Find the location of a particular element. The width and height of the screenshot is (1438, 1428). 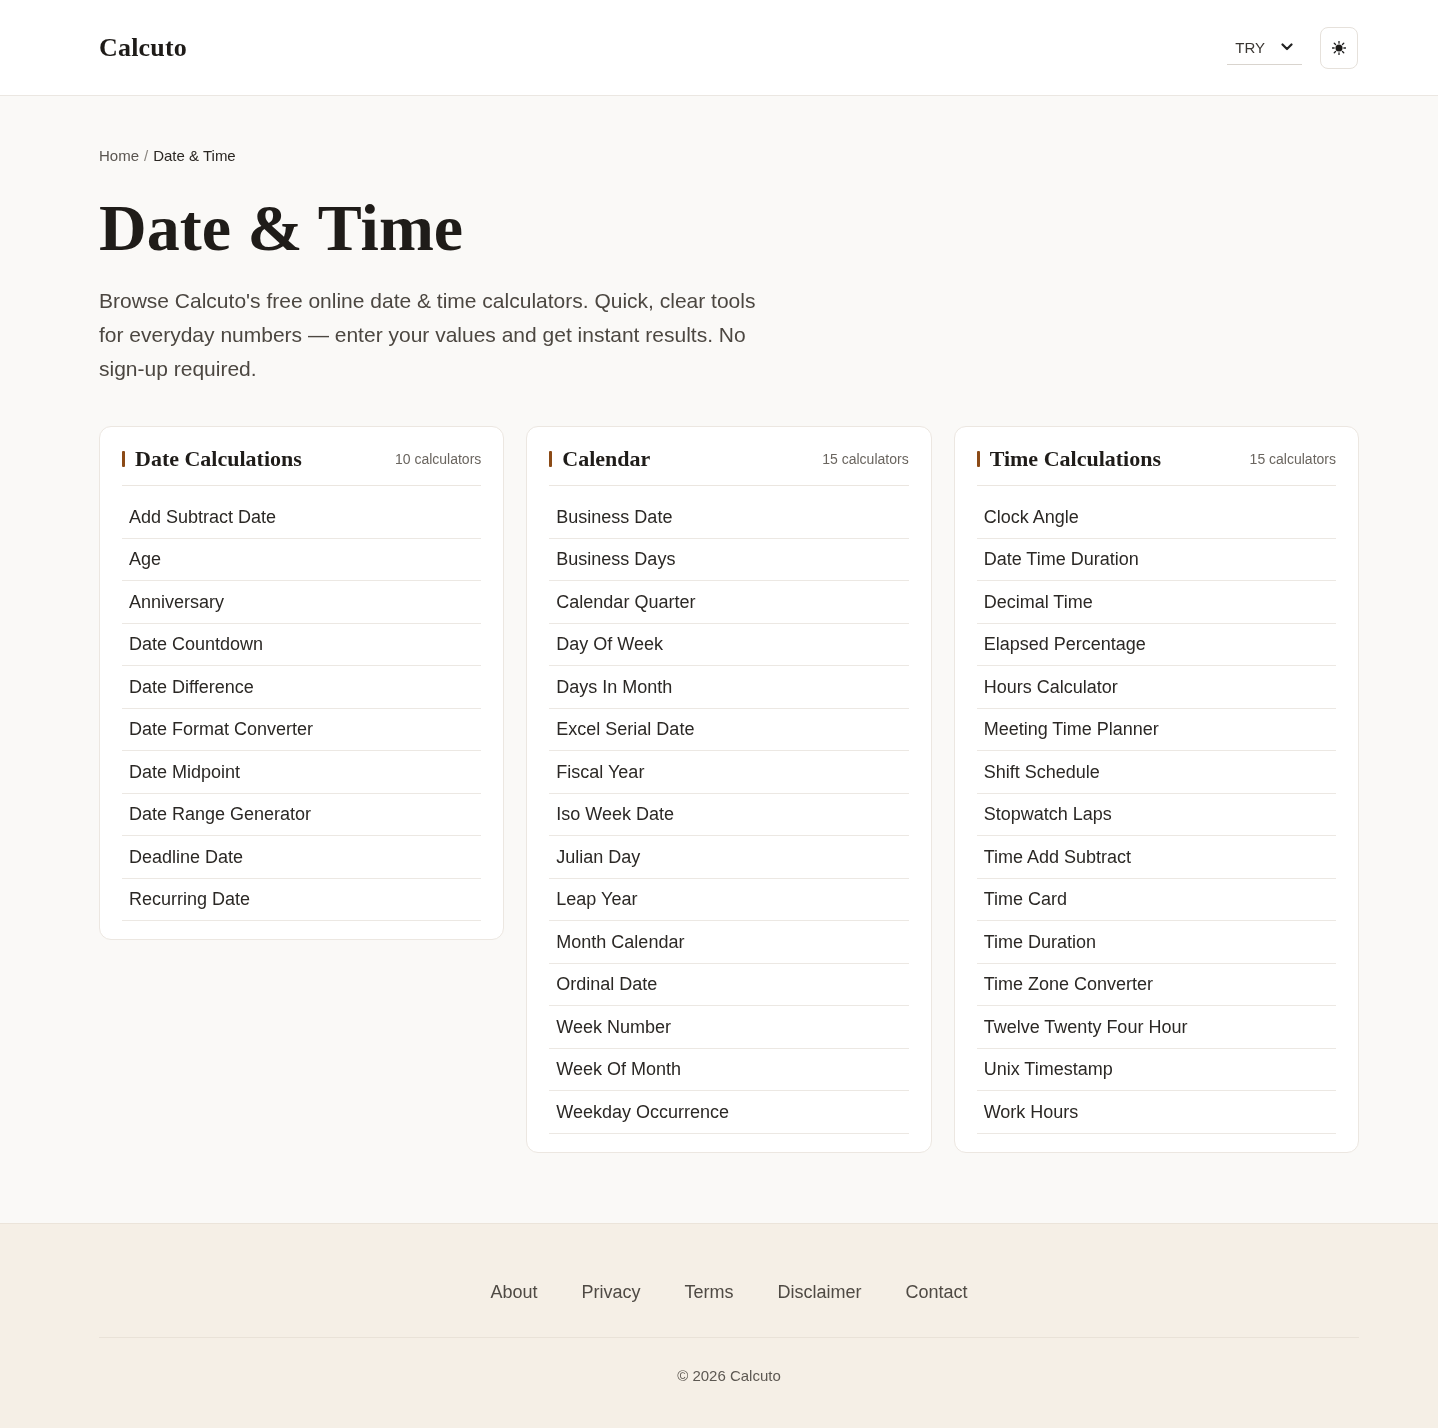

calculator-link: Leap Year is located at coordinates (729, 899).